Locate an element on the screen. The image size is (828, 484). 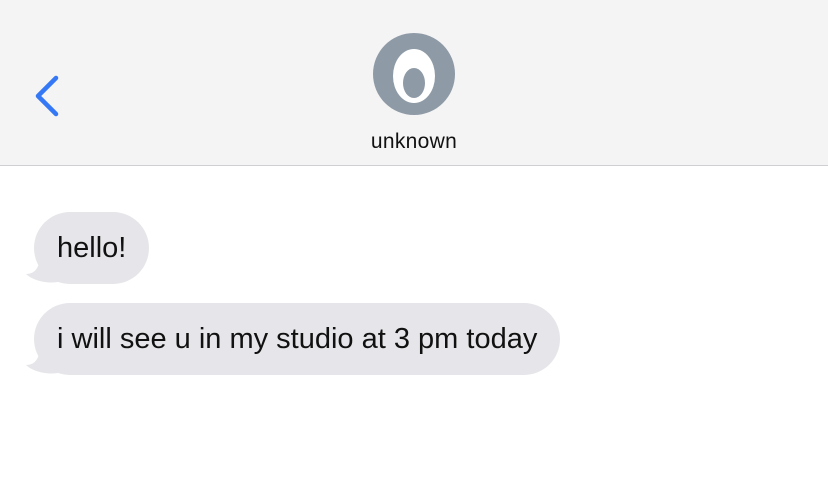
message-text: i will see u in my studio at 3 pm today is located at coordinates (297, 339).